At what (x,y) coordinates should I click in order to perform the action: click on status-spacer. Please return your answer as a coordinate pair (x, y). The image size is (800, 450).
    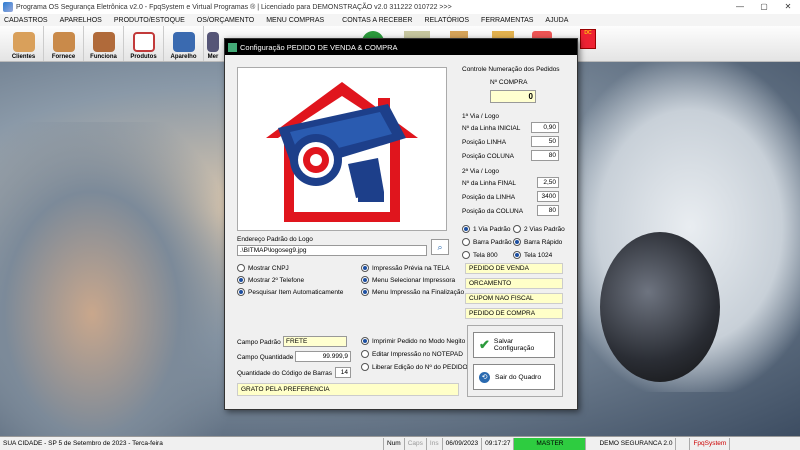
    Looking at the image, I should click on (683, 443).